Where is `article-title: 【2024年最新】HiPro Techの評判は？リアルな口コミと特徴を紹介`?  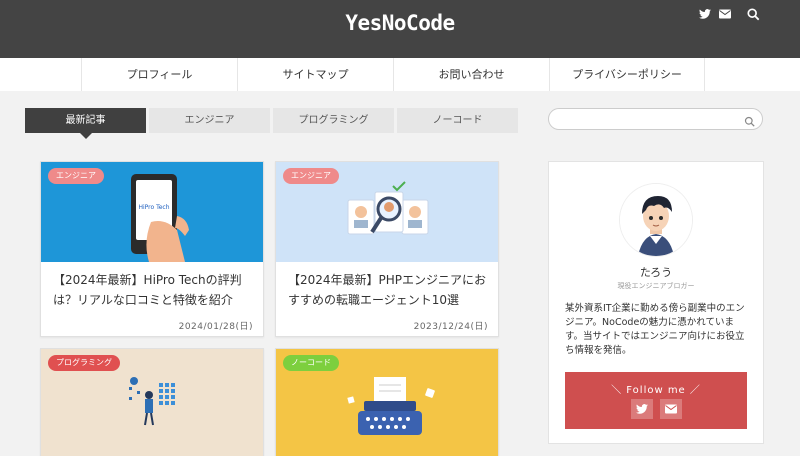
article-title: 【2024年最新】HiPro Techの評判は？リアルな口コミと特徴を紹介 is located at coordinates (155, 290).